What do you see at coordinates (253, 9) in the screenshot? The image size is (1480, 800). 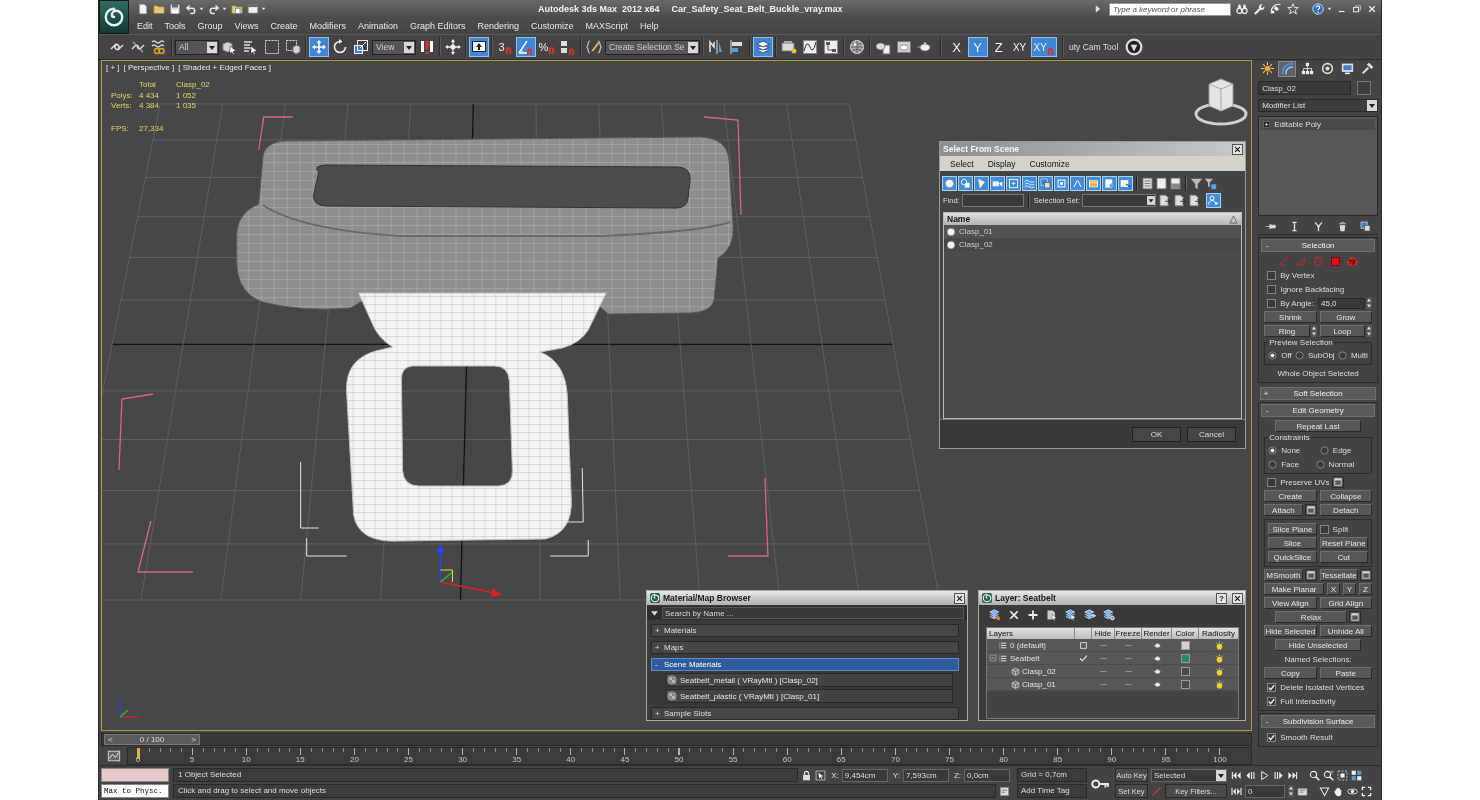 I see `window-icon` at bounding box center [253, 9].